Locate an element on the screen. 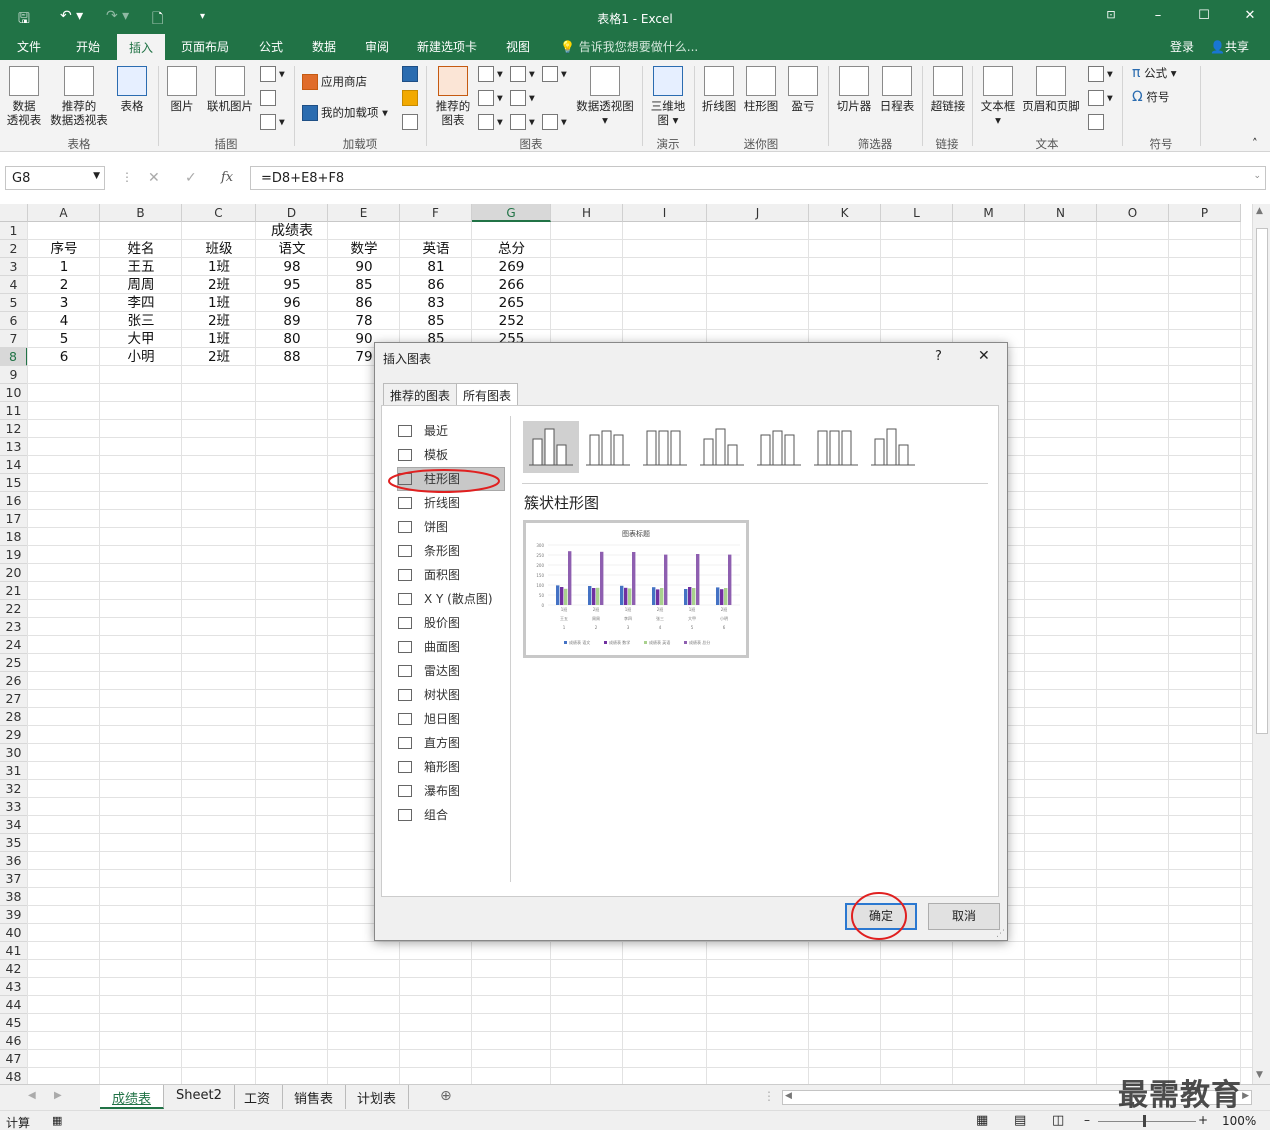  row-header: 21 is located at coordinates (14, 591).